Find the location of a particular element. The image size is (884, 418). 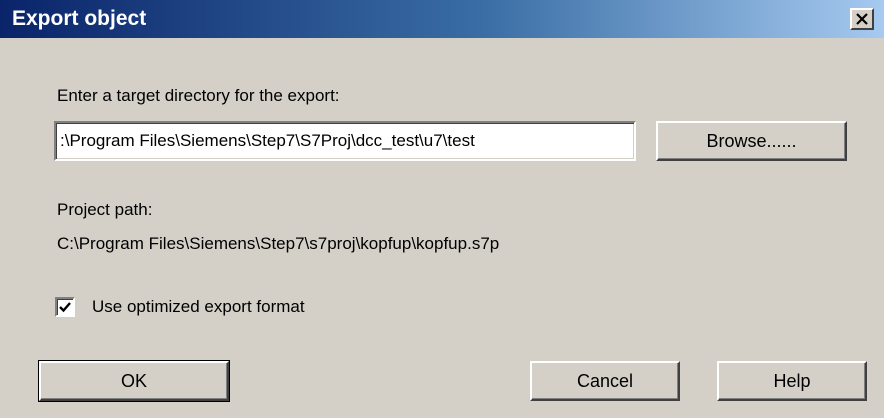

window-title: Export object is located at coordinates (79, 18).